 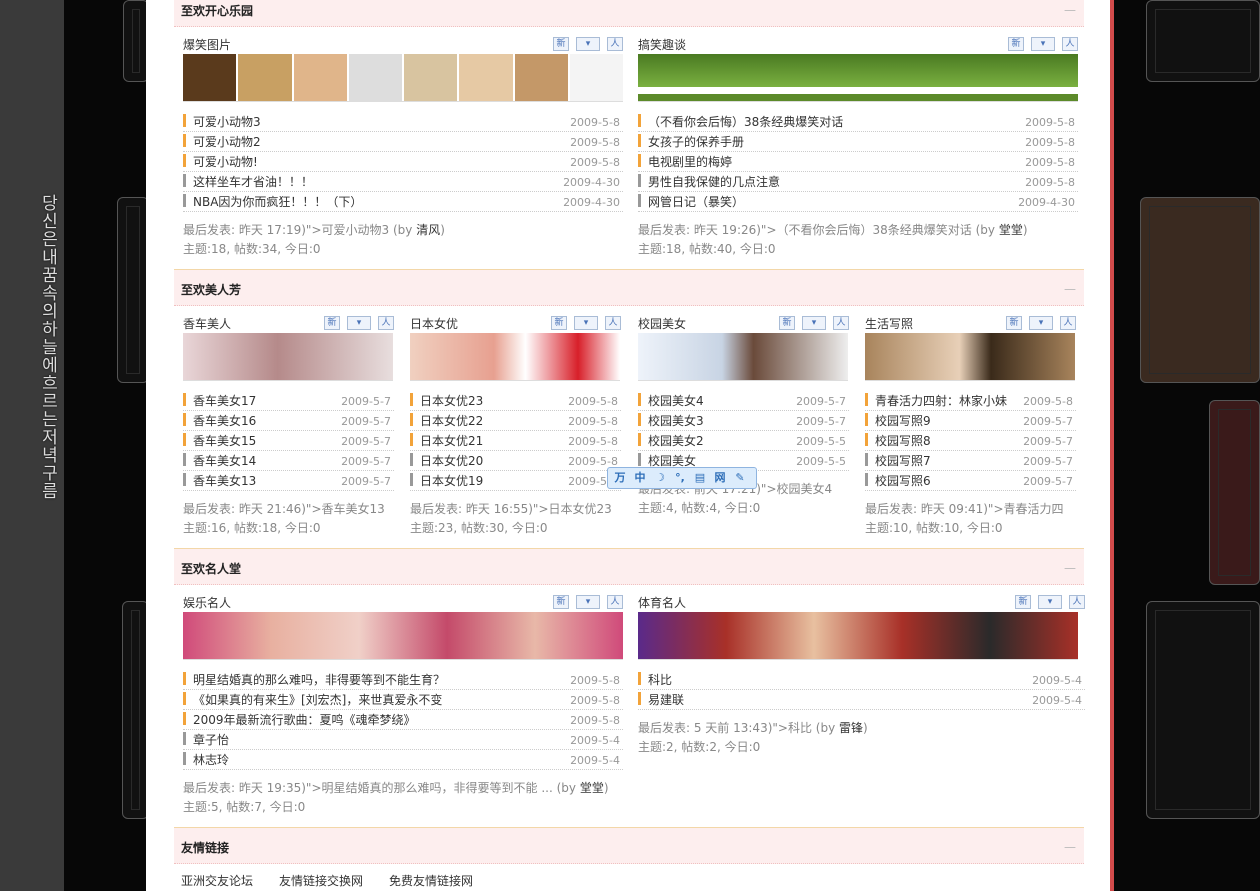 What do you see at coordinates (629, 13) in the screenshot?
I see `category-header: 至欢开心乐园 —` at bounding box center [629, 13].